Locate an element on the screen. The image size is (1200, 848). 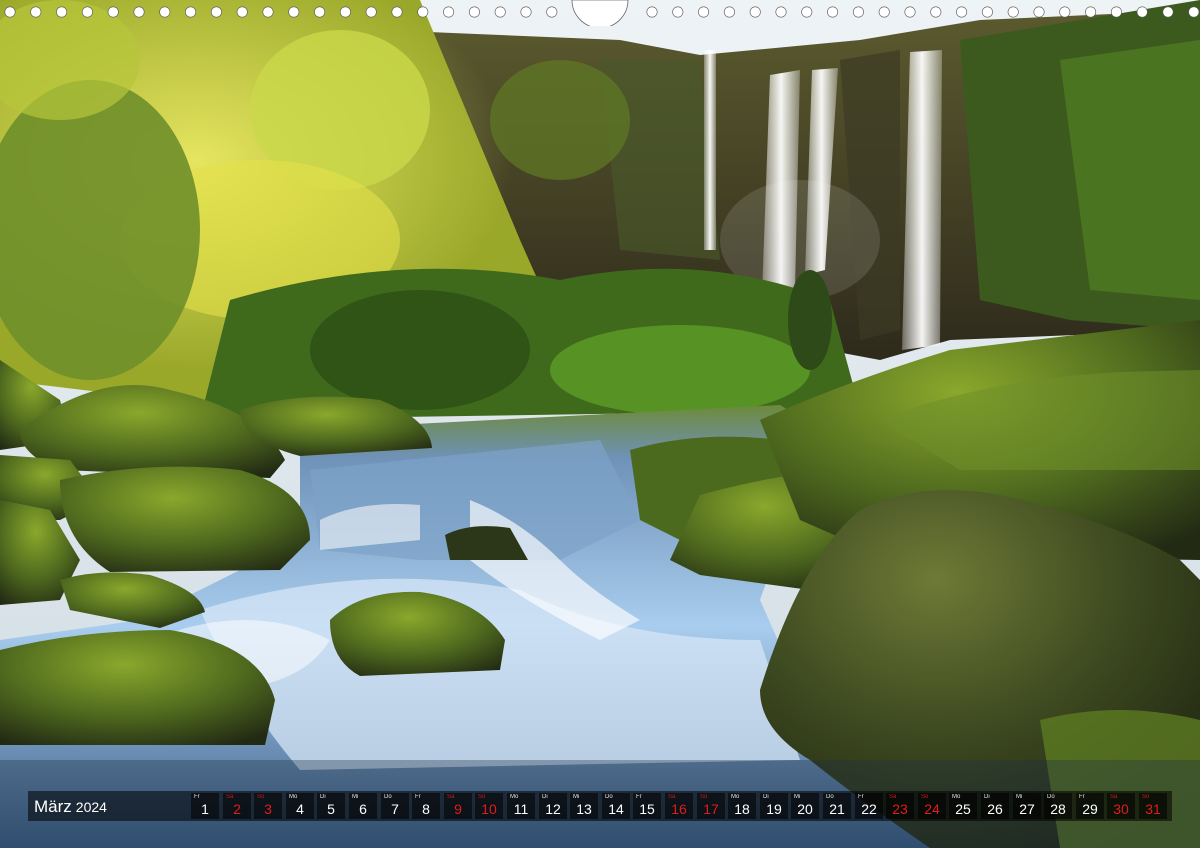
calendar-day-number: 23 is located at coordinates (900, 809).